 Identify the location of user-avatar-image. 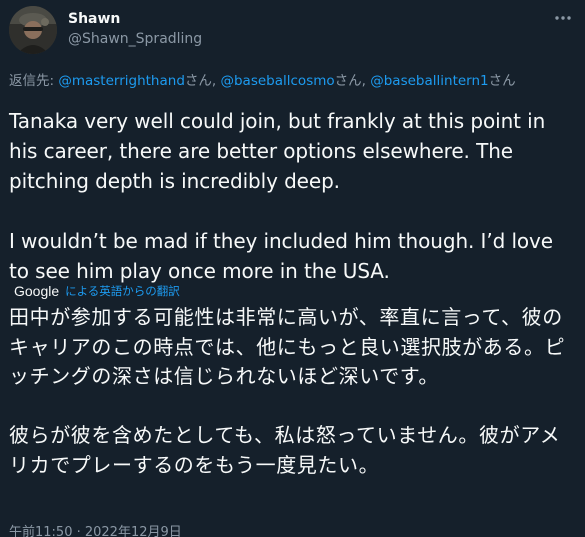
(33, 30).